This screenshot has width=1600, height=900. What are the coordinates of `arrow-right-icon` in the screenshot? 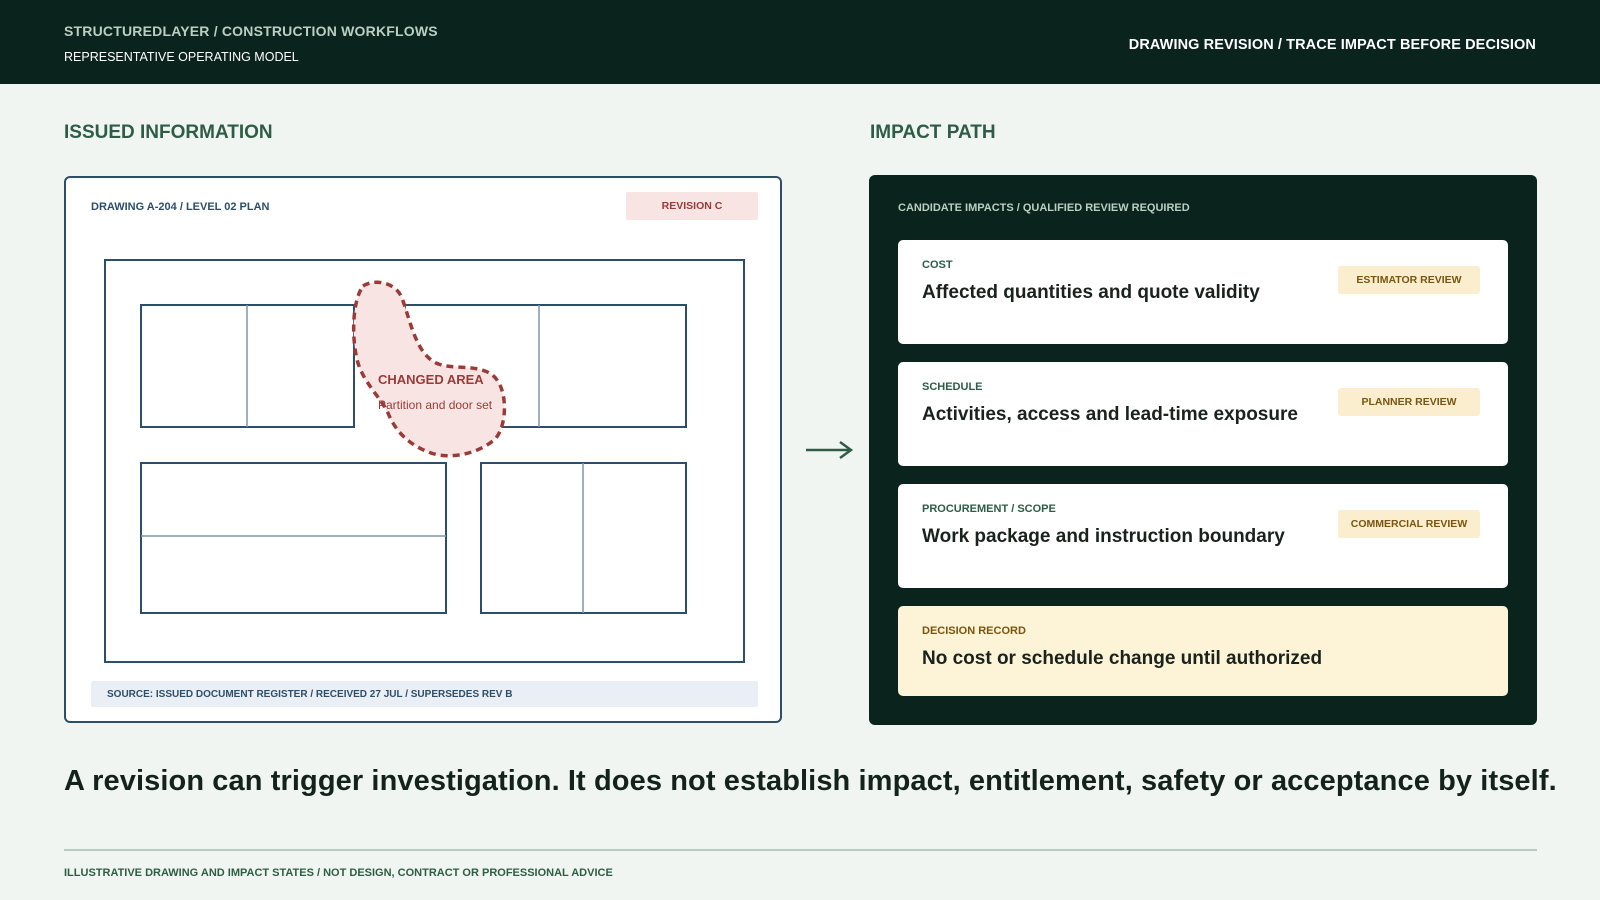 It's located at (830, 450).